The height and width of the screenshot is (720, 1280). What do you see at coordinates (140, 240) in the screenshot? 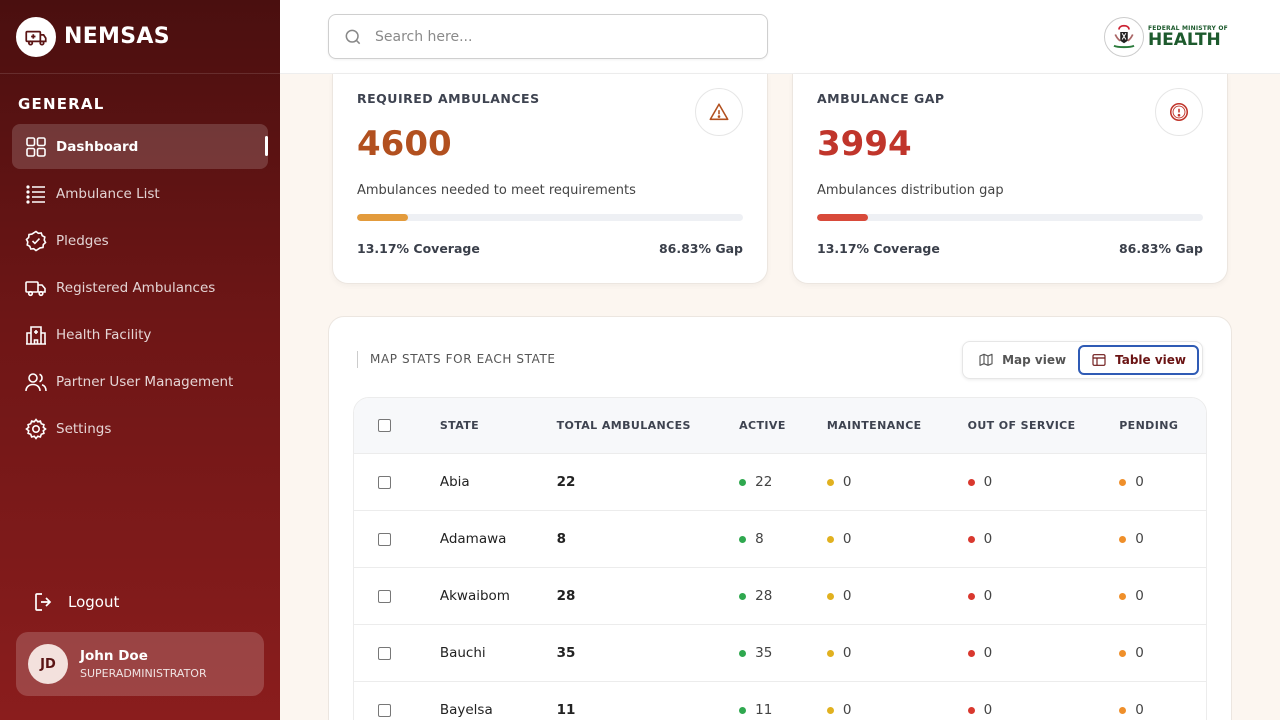
I see `sidebar-item-pledges: Pledges` at bounding box center [140, 240].